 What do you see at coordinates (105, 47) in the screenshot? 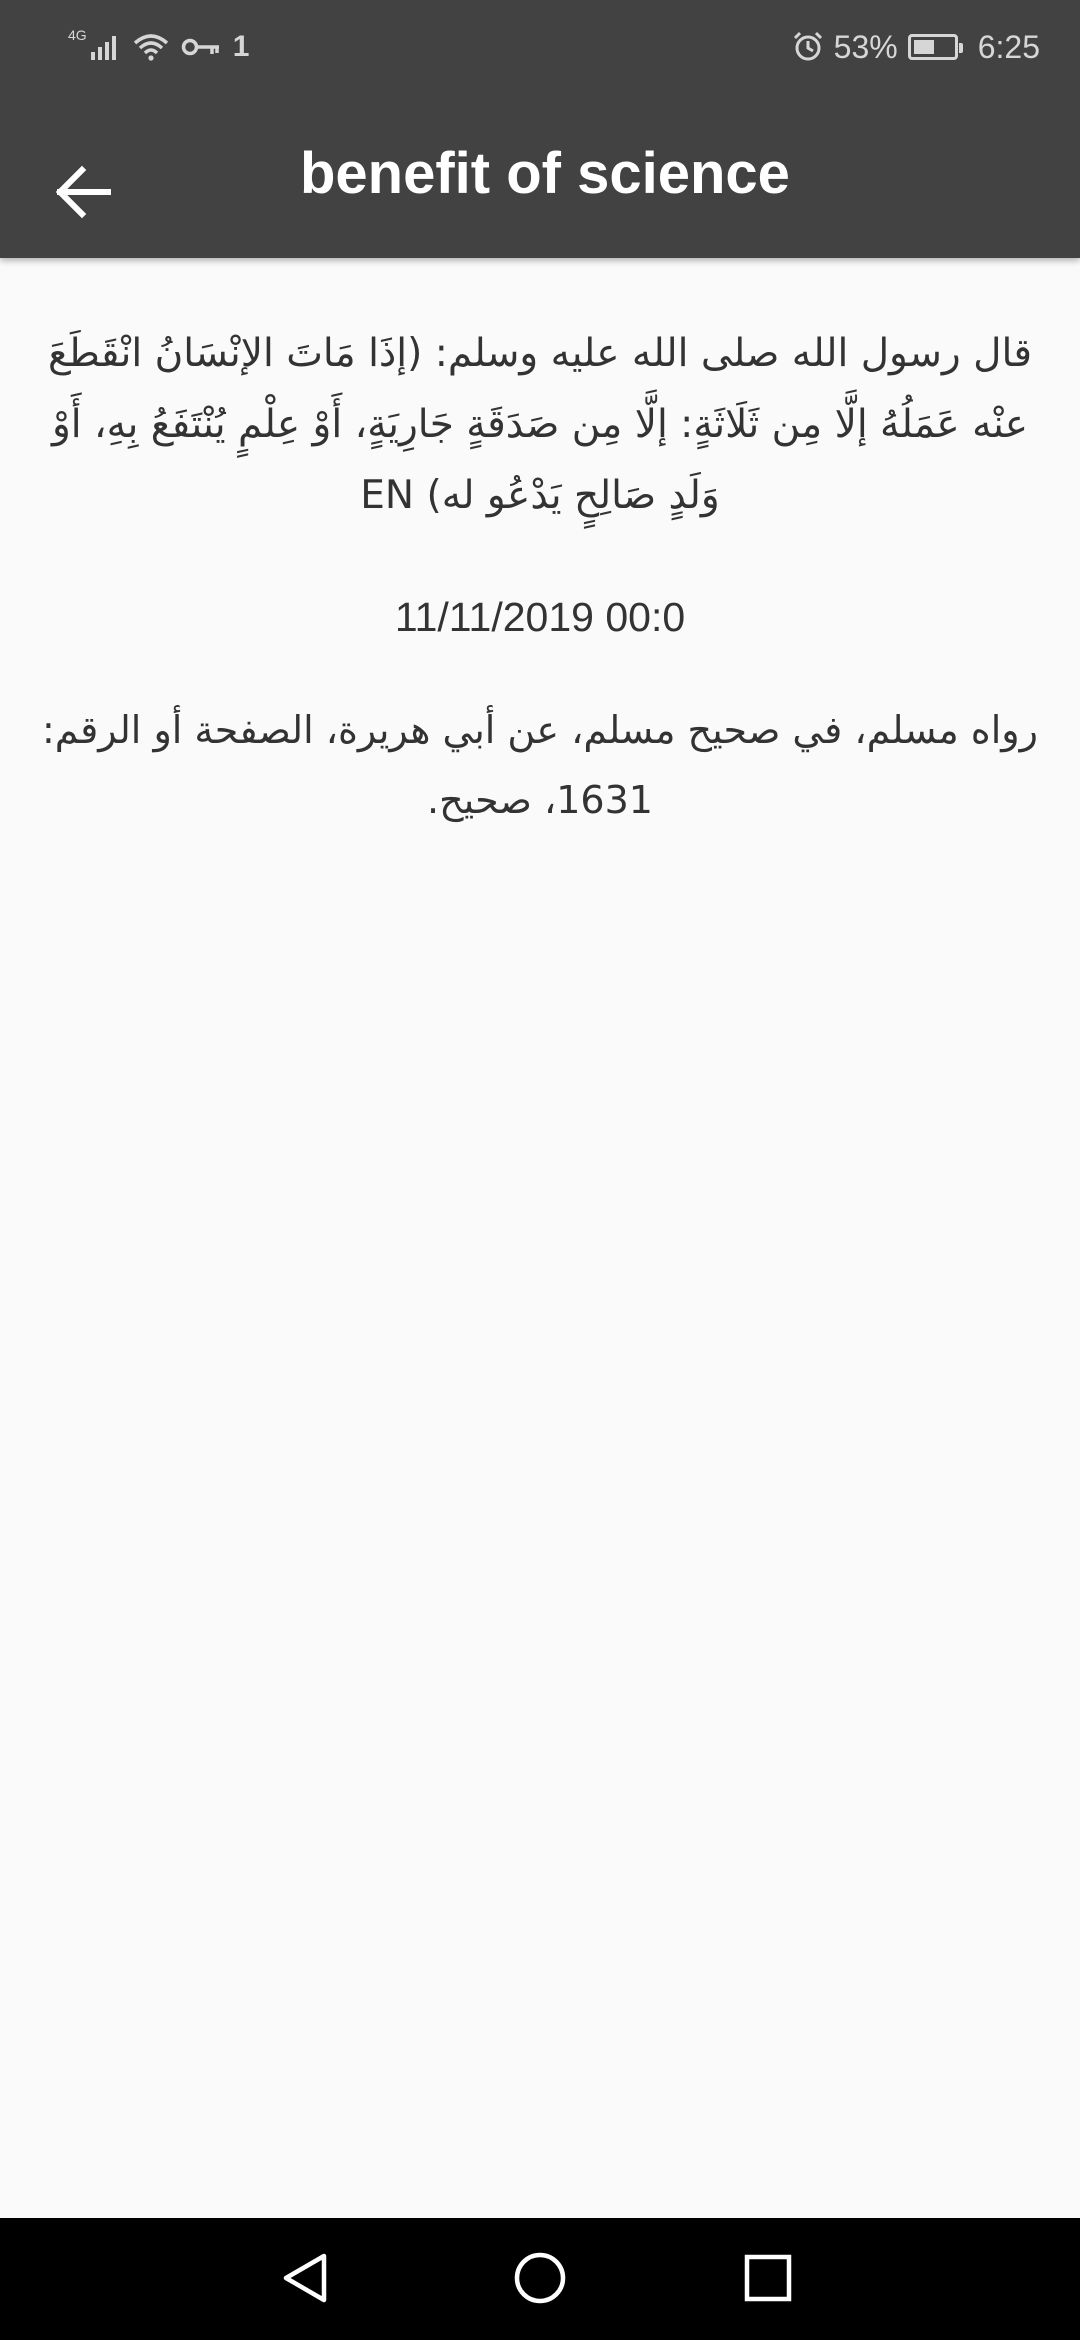
I see `signal-icon` at bounding box center [105, 47].